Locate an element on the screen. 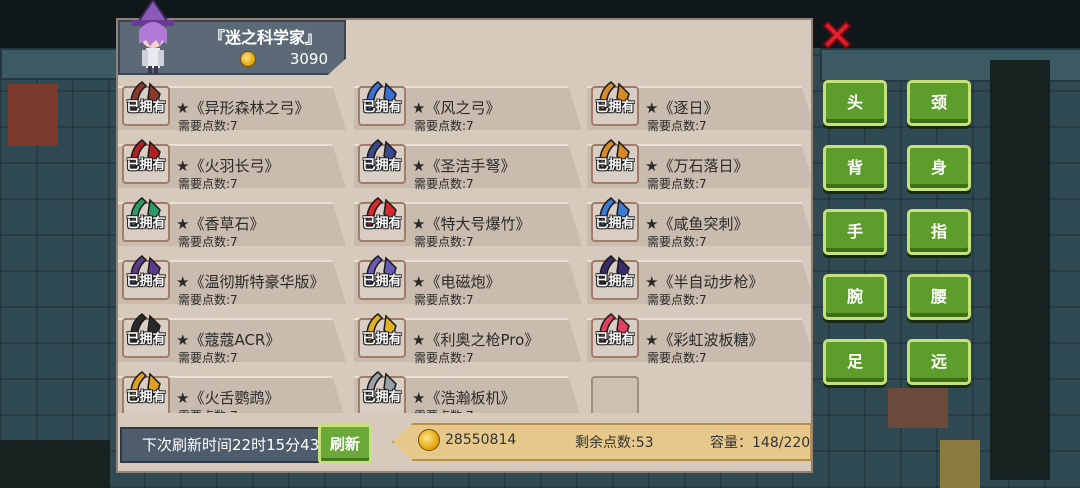 This screenshot has width=1080, height=488. merchant-coin-count: 3090 is located at coordinates (308, 59).